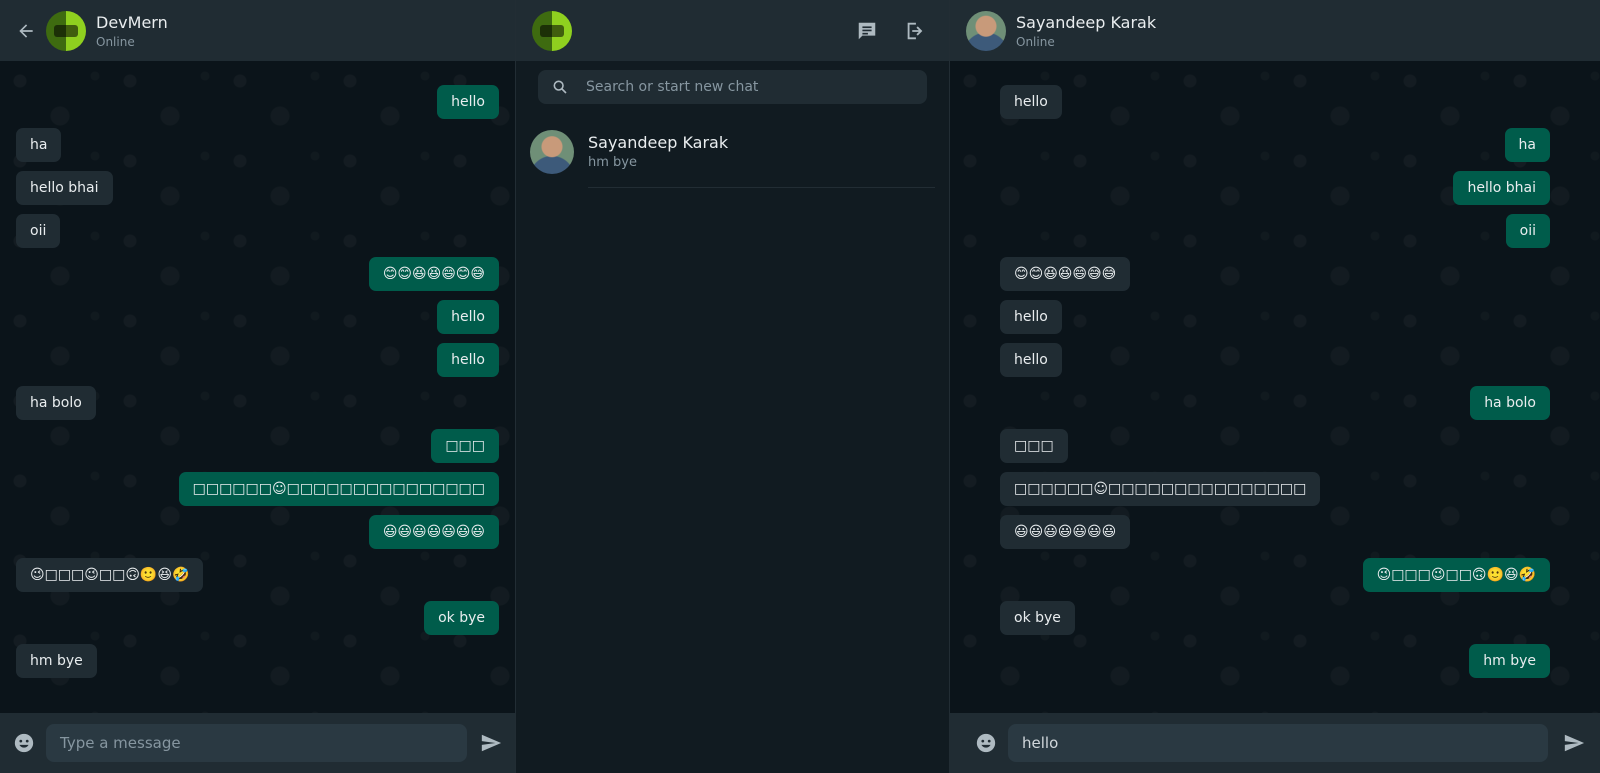 Image resolution: width=1600 pixels, height=773 pixels. Describe the element at coordinates (433, 532) in the screenshot. I see `outgoing-message-bubble: 😃😃😃😃😃😃😃` at that location.